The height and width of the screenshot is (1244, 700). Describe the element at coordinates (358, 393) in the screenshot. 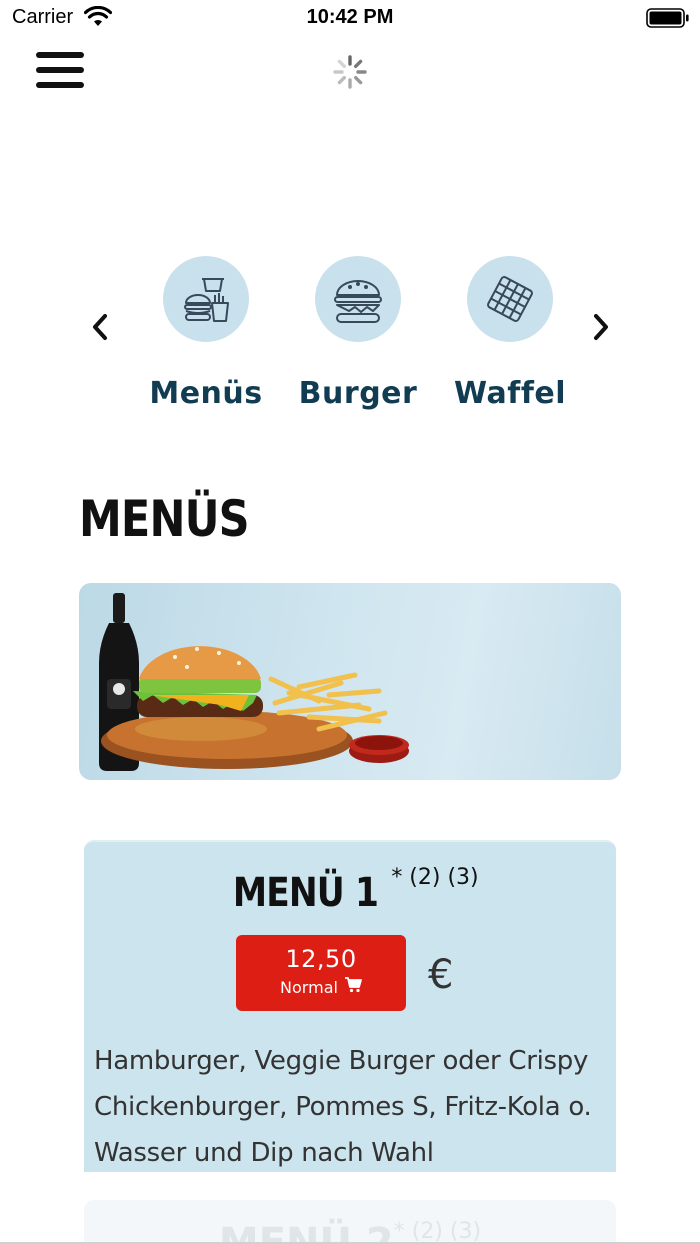

I see `category-label: Burger` at that location.